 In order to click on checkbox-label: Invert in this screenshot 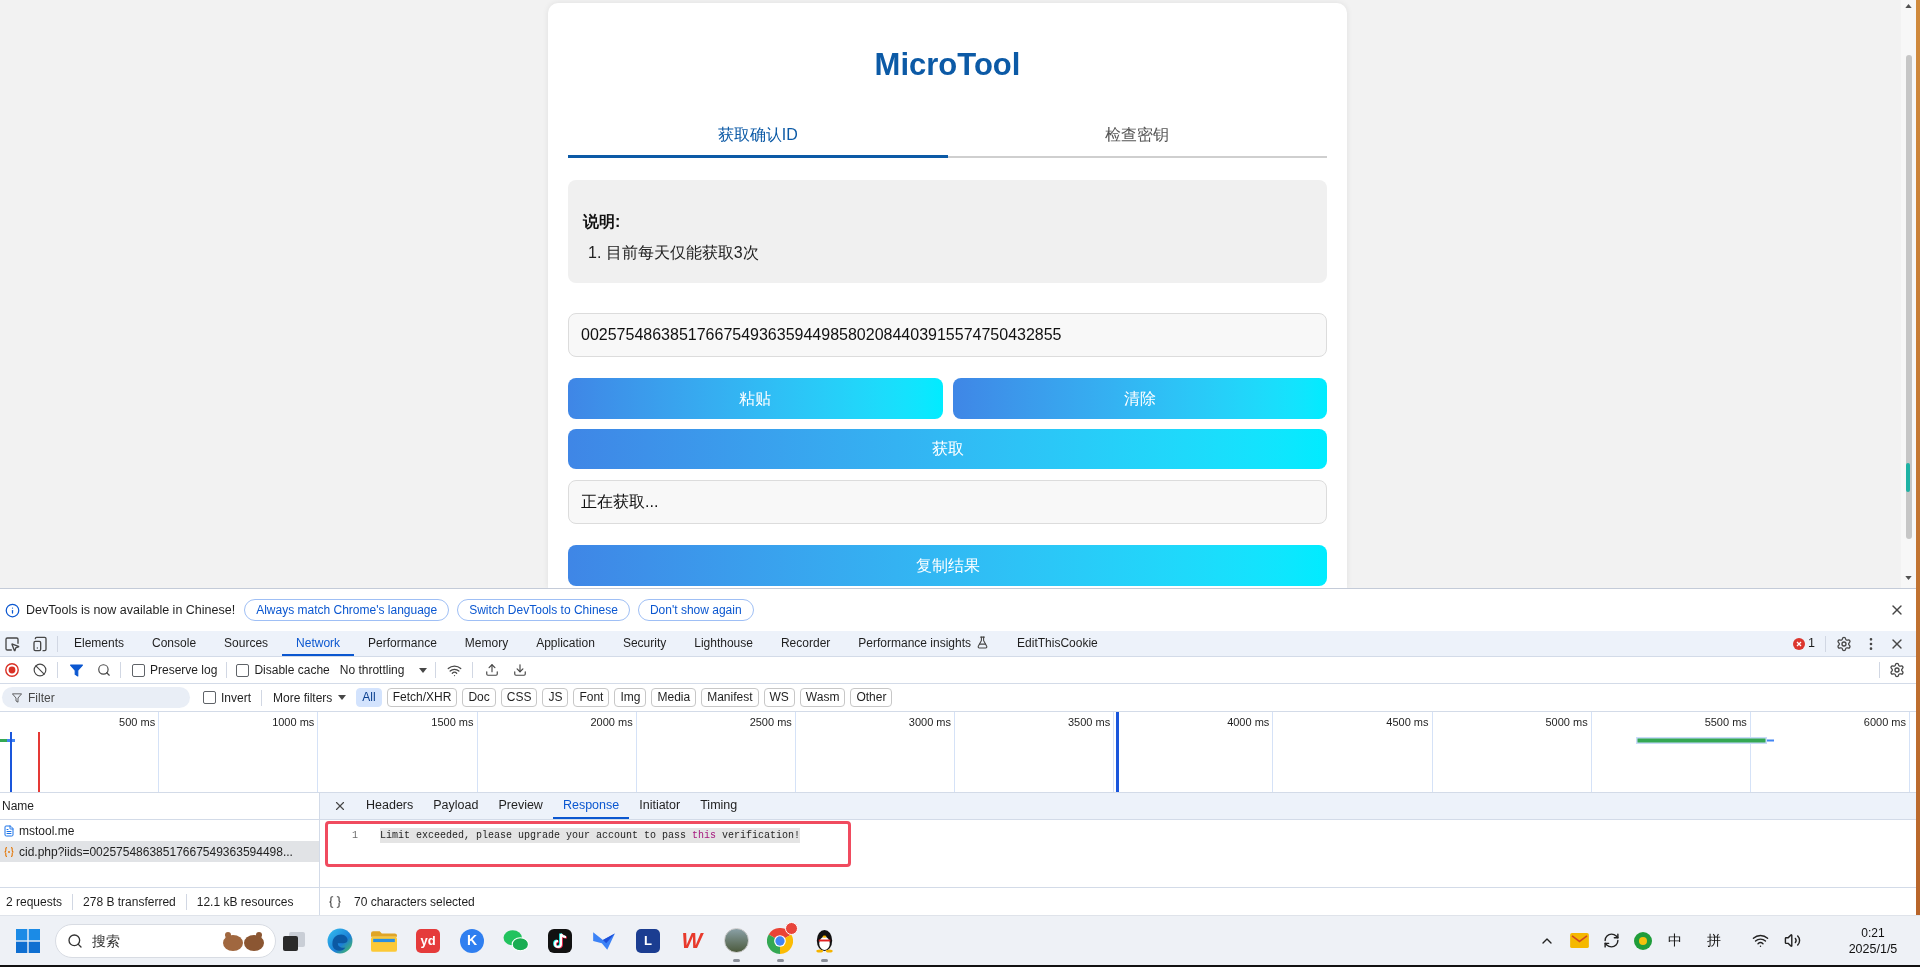, I will do `click(236, 697)`.